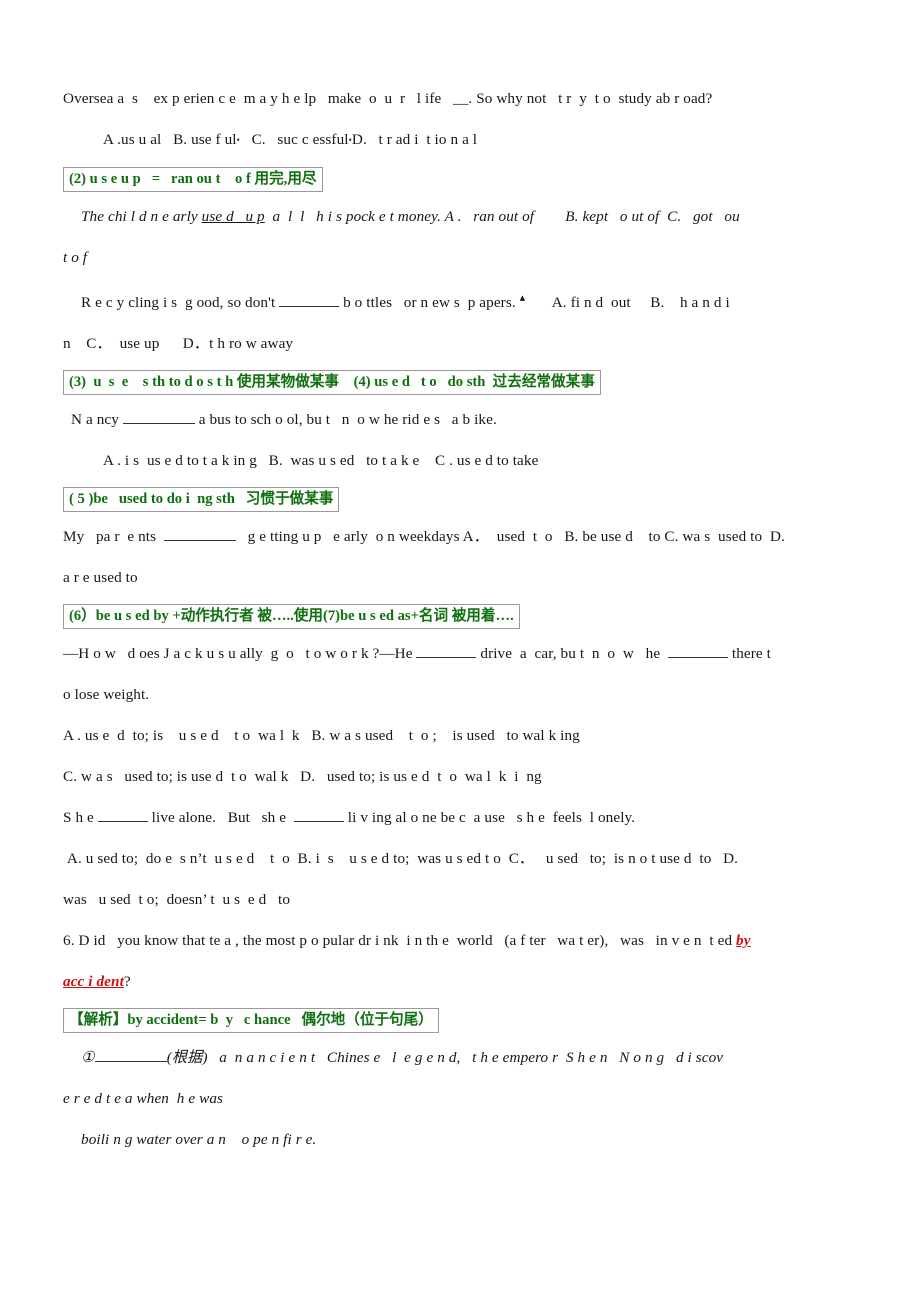  Describe the element at coordinates (97, 420) in the screenshot. I see `question-4-stem-part-a: N a ncy` at that location.